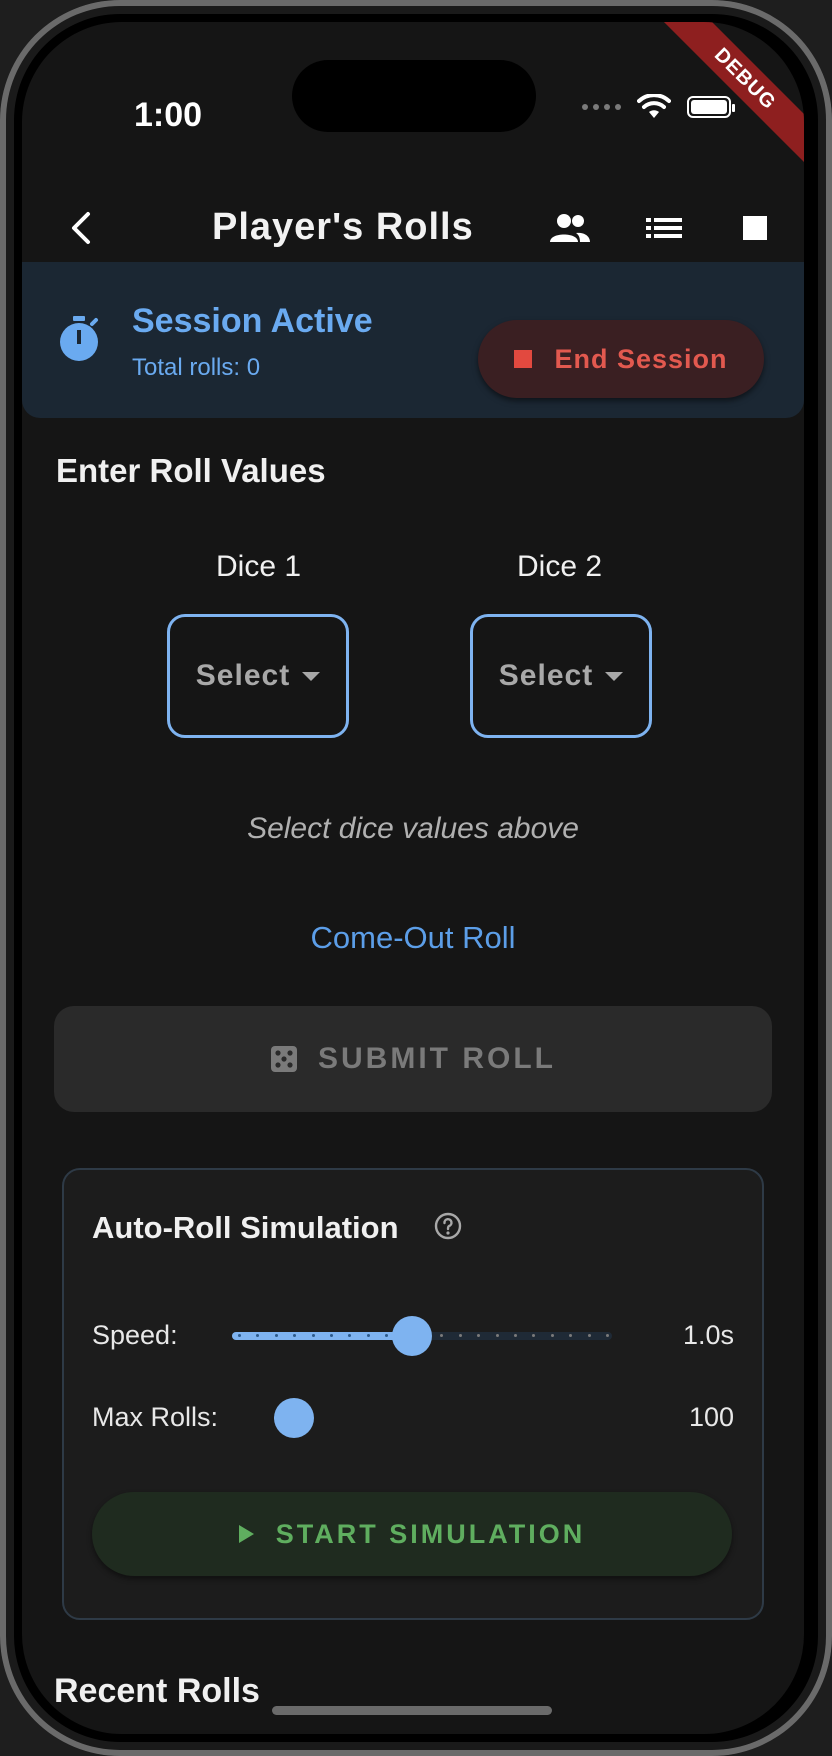 This screenshot has width=832, height=1756. Describe the element at coordinates (413, 937) in the screenshot. I see `roll-phase: Come-Out Roll` at that location.